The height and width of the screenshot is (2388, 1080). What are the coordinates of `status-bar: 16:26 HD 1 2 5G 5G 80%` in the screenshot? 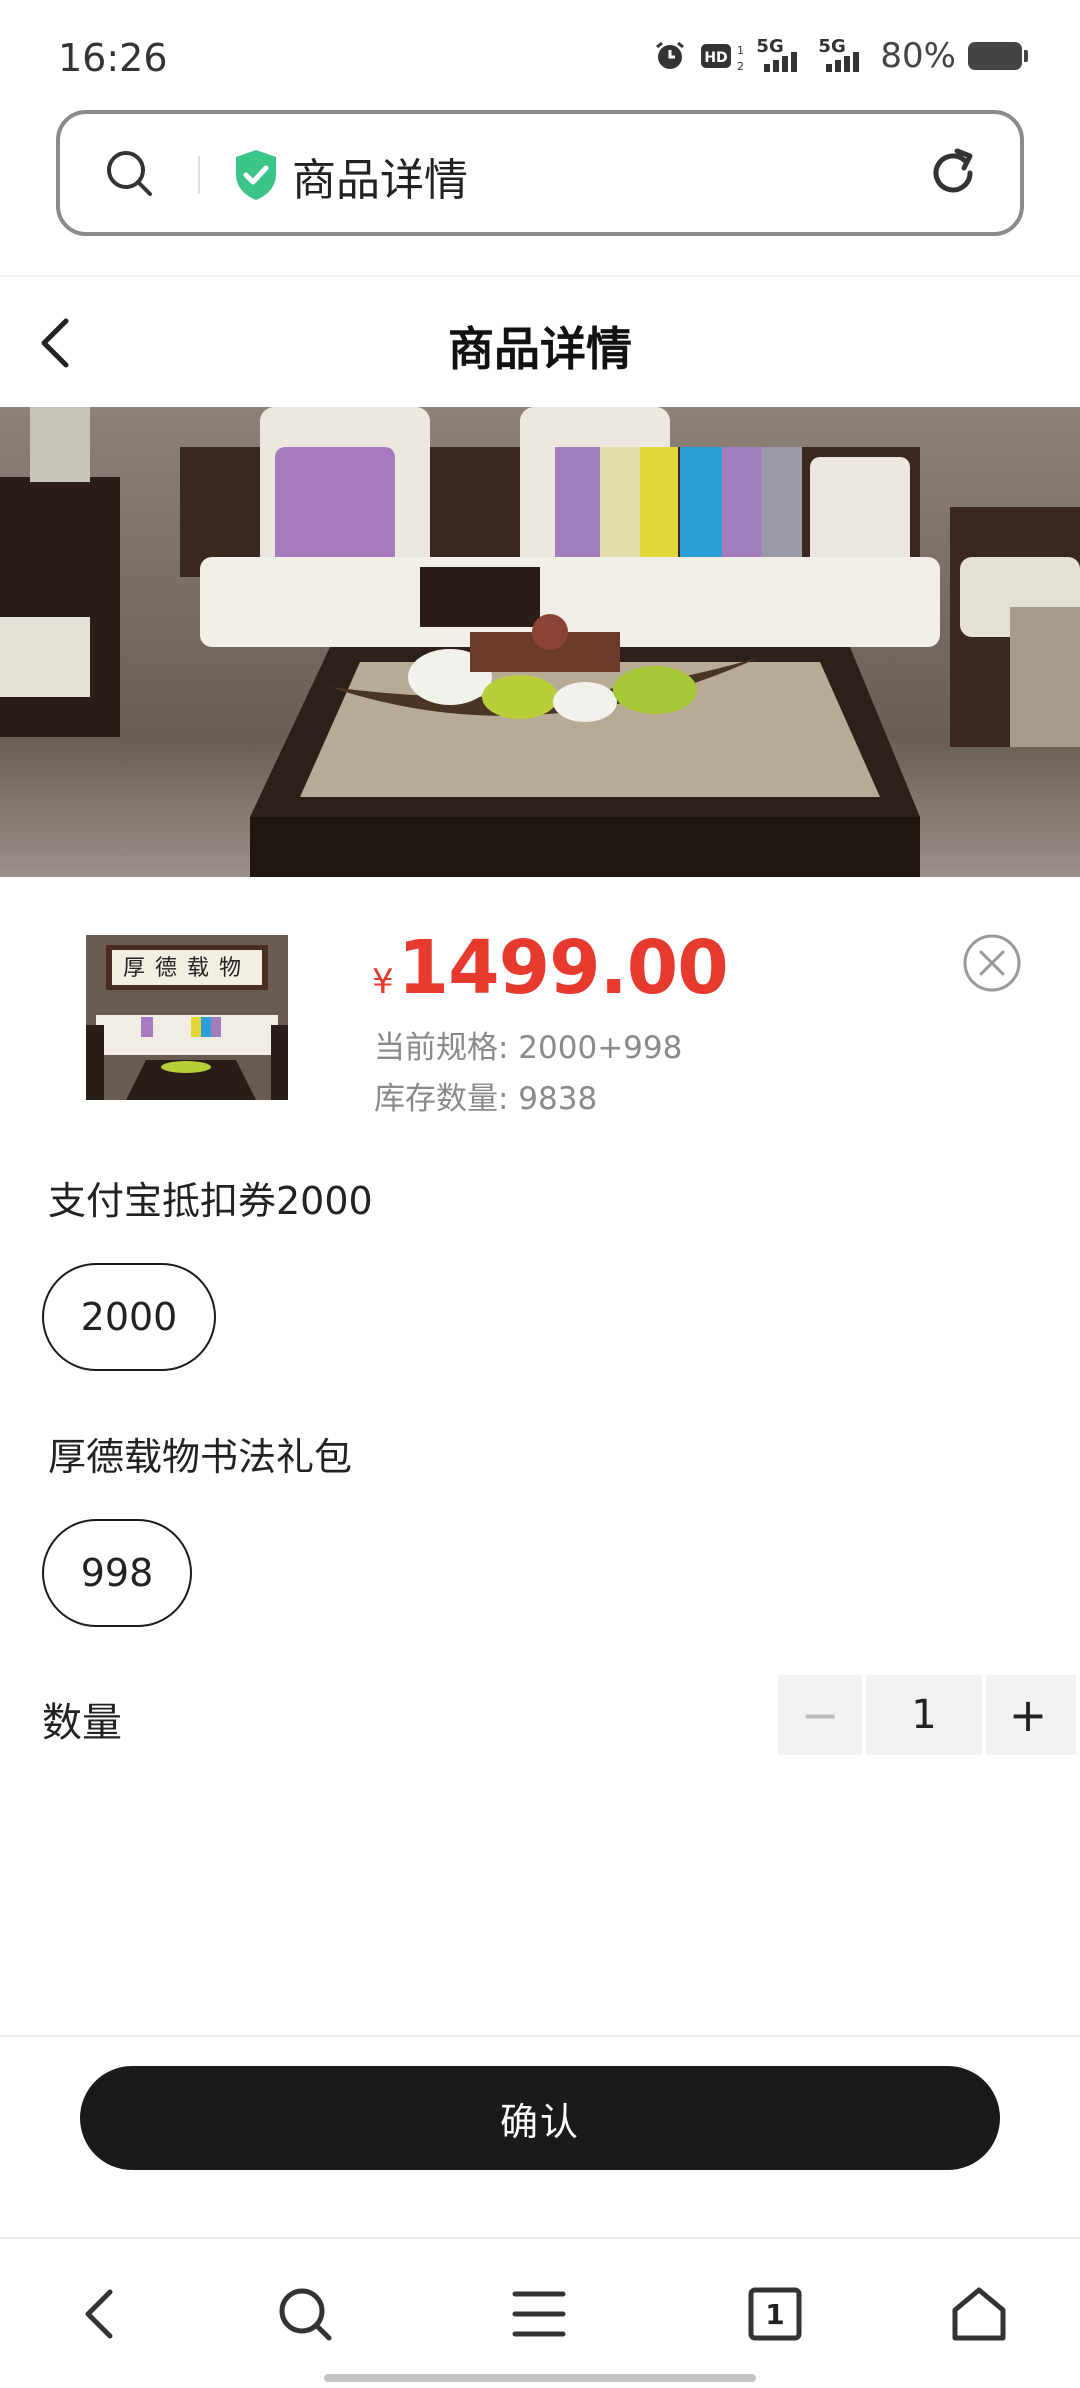 It's located at (540, 55).